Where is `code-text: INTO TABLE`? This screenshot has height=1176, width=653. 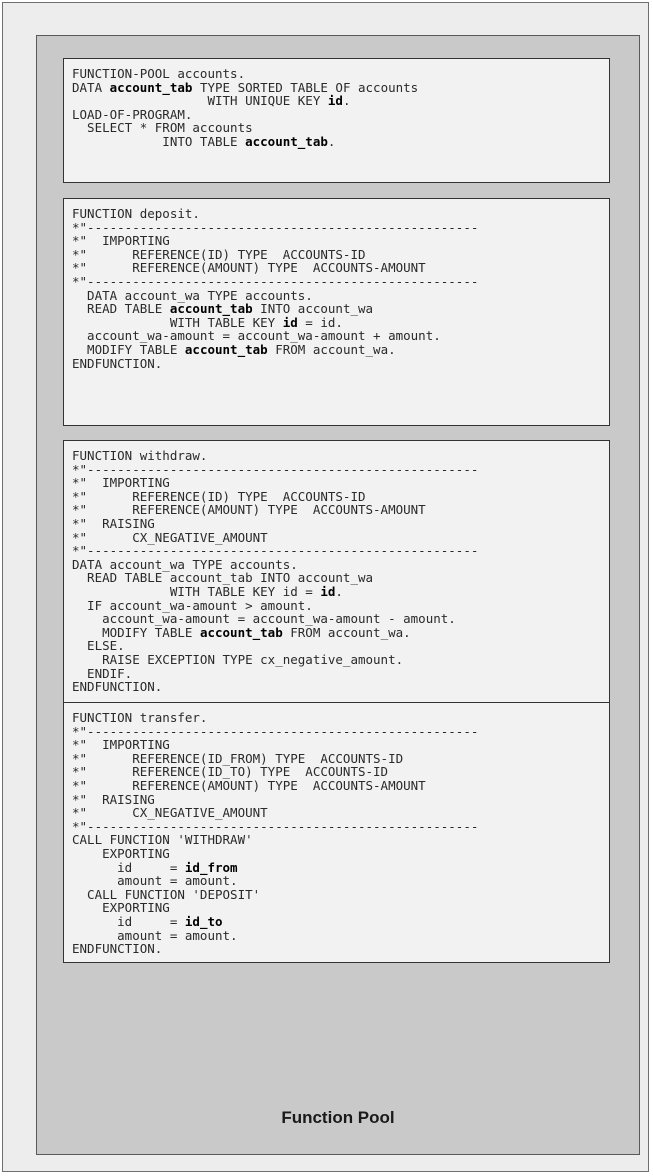 code-text: INTO TABLE is located at coordinates (159, 141).